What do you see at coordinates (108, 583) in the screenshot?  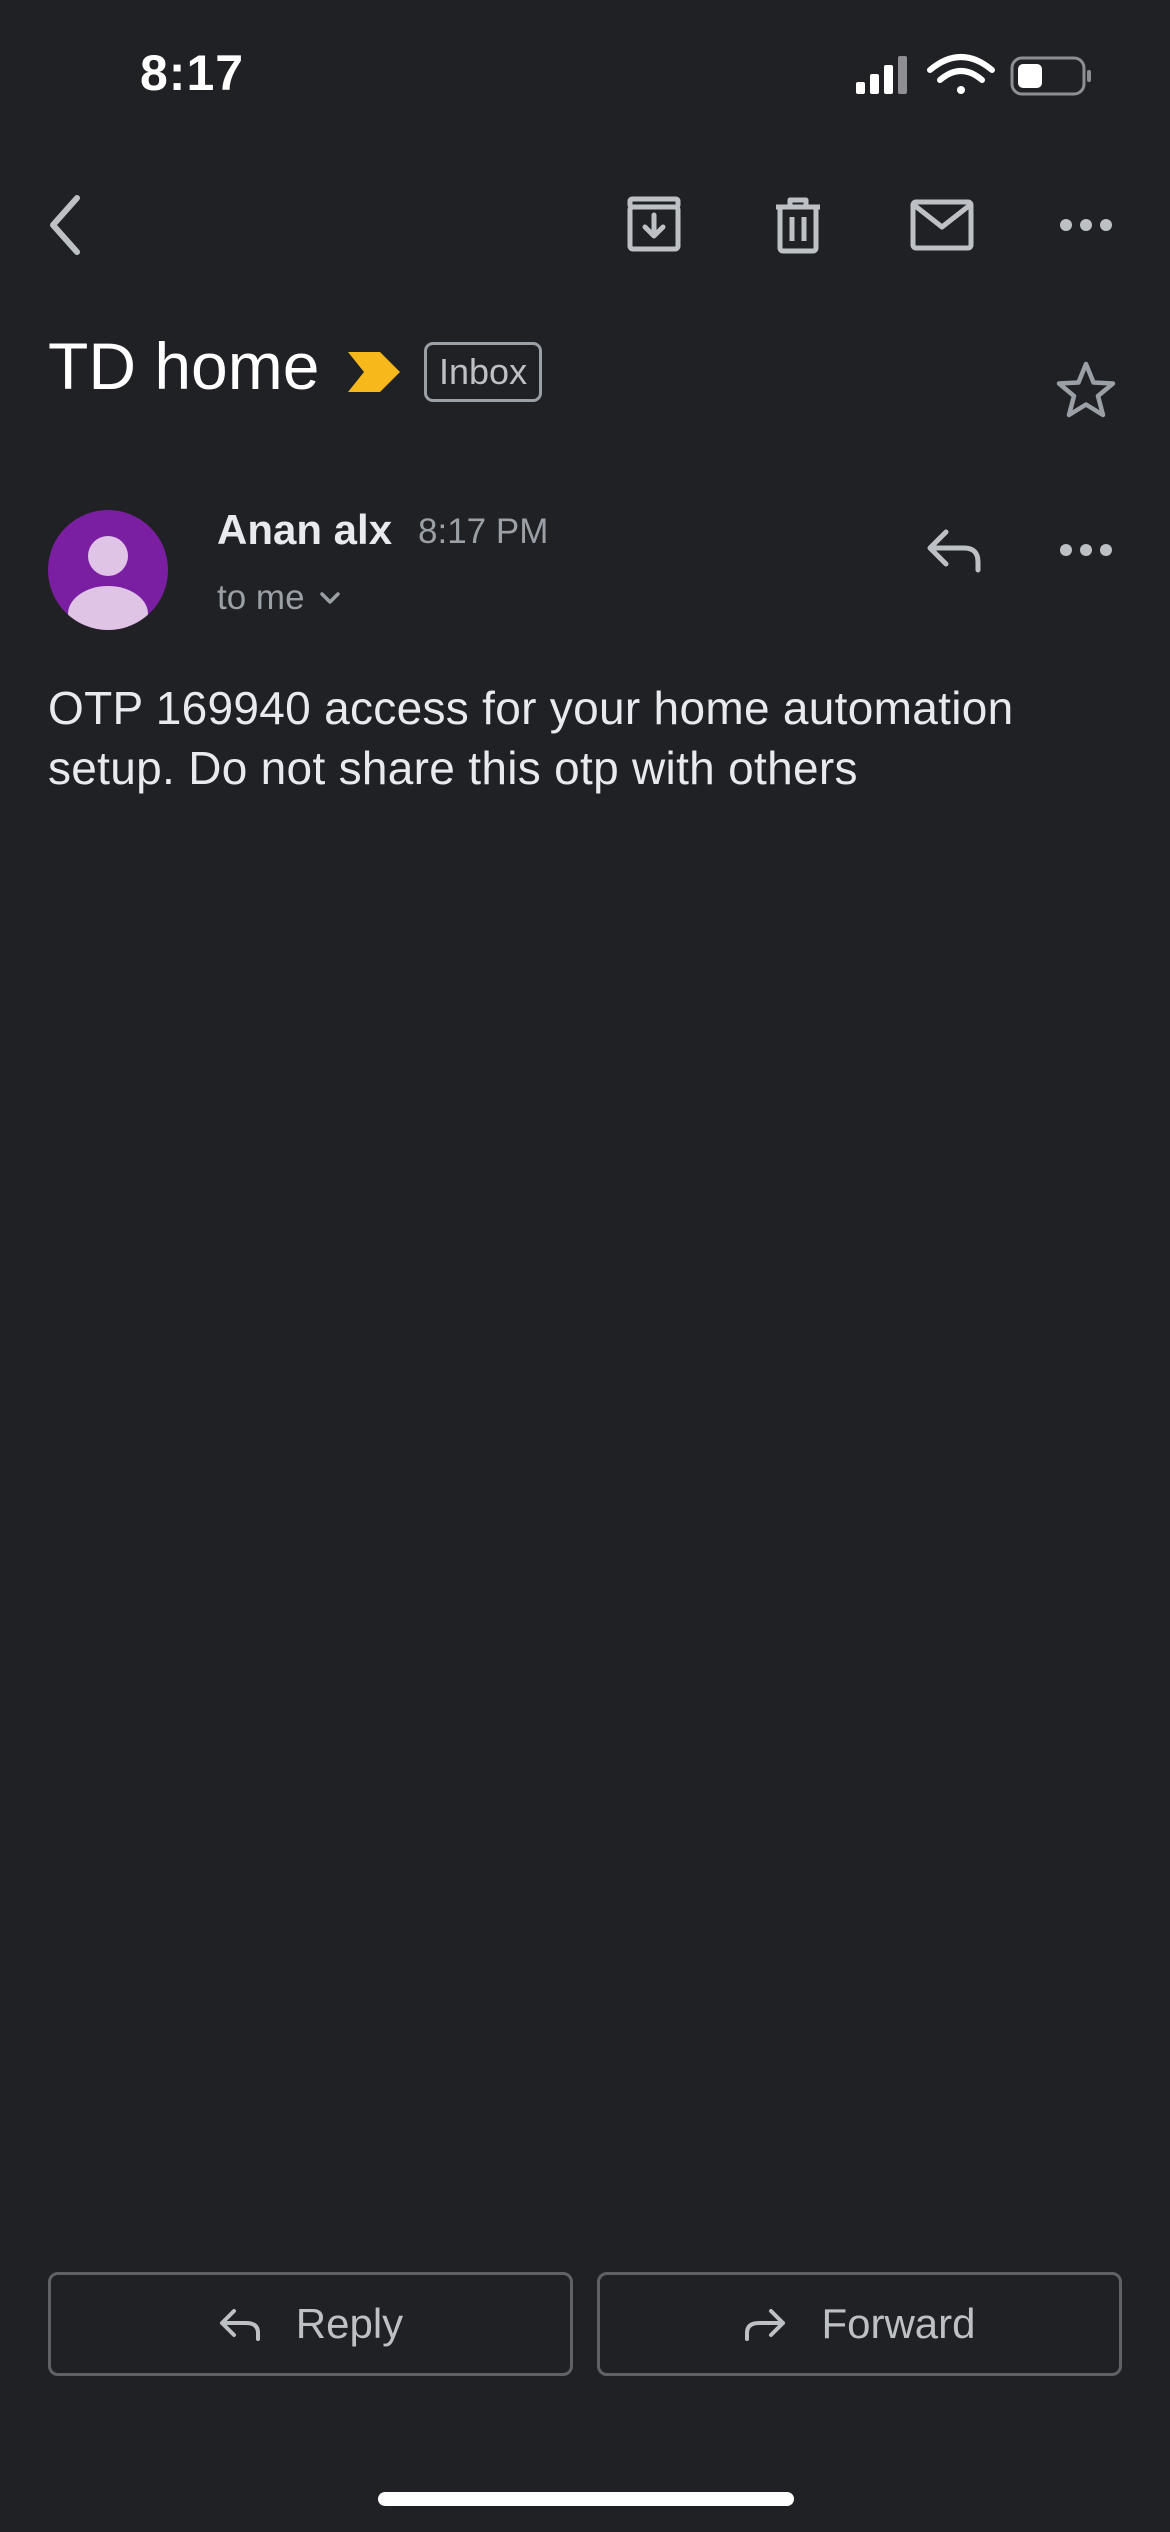 I see `person-icon` at bounding box center [108, 583].